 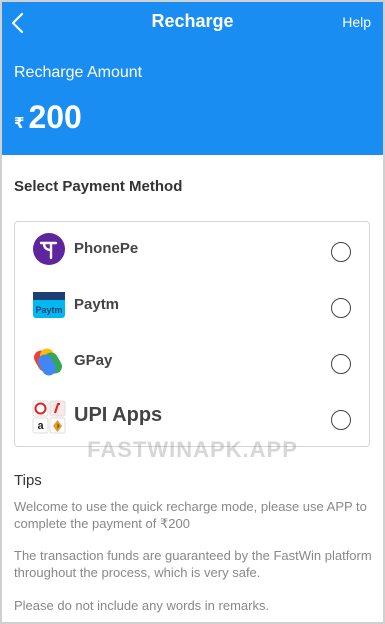 I want to click on recharge-amount: ₹ 200, so click(x=48, y=117).